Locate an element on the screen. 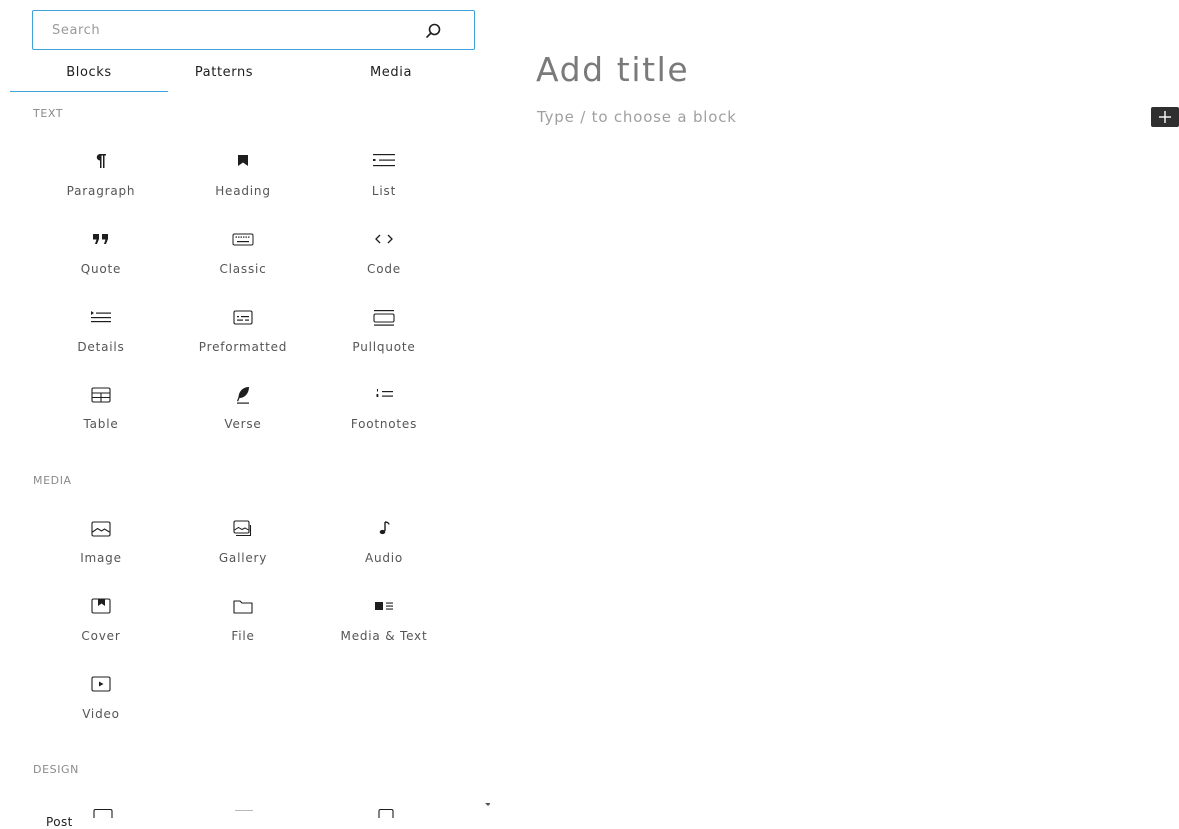 The image size is (1179, 829). block-classic: Classic is located at coordinates (243, 262).